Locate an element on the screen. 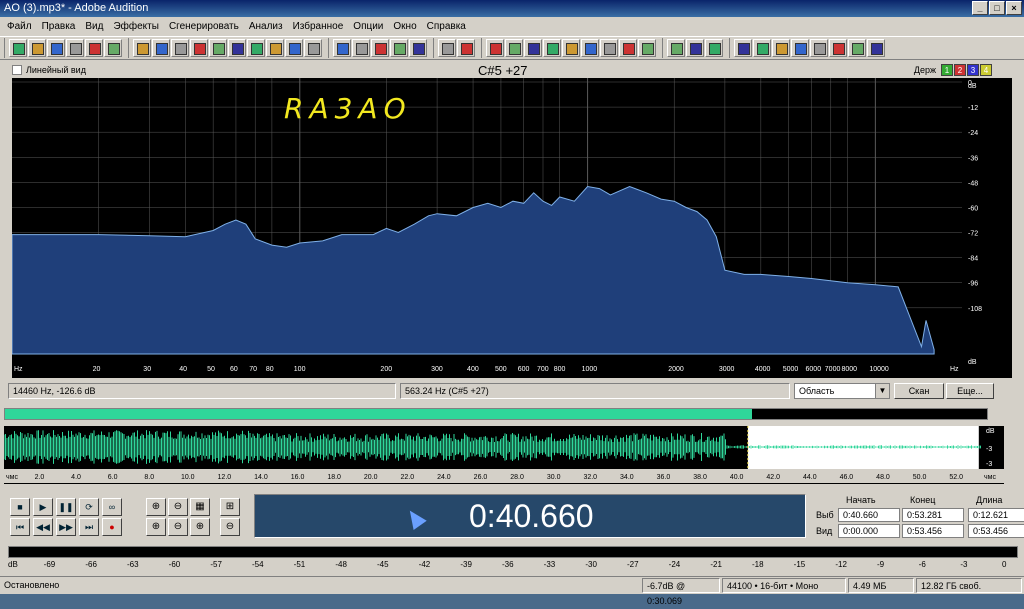 Image resolution: width=1024 pixels, height=609 pixels. hold-button-4: 4 is located at coordinates (986, 70).